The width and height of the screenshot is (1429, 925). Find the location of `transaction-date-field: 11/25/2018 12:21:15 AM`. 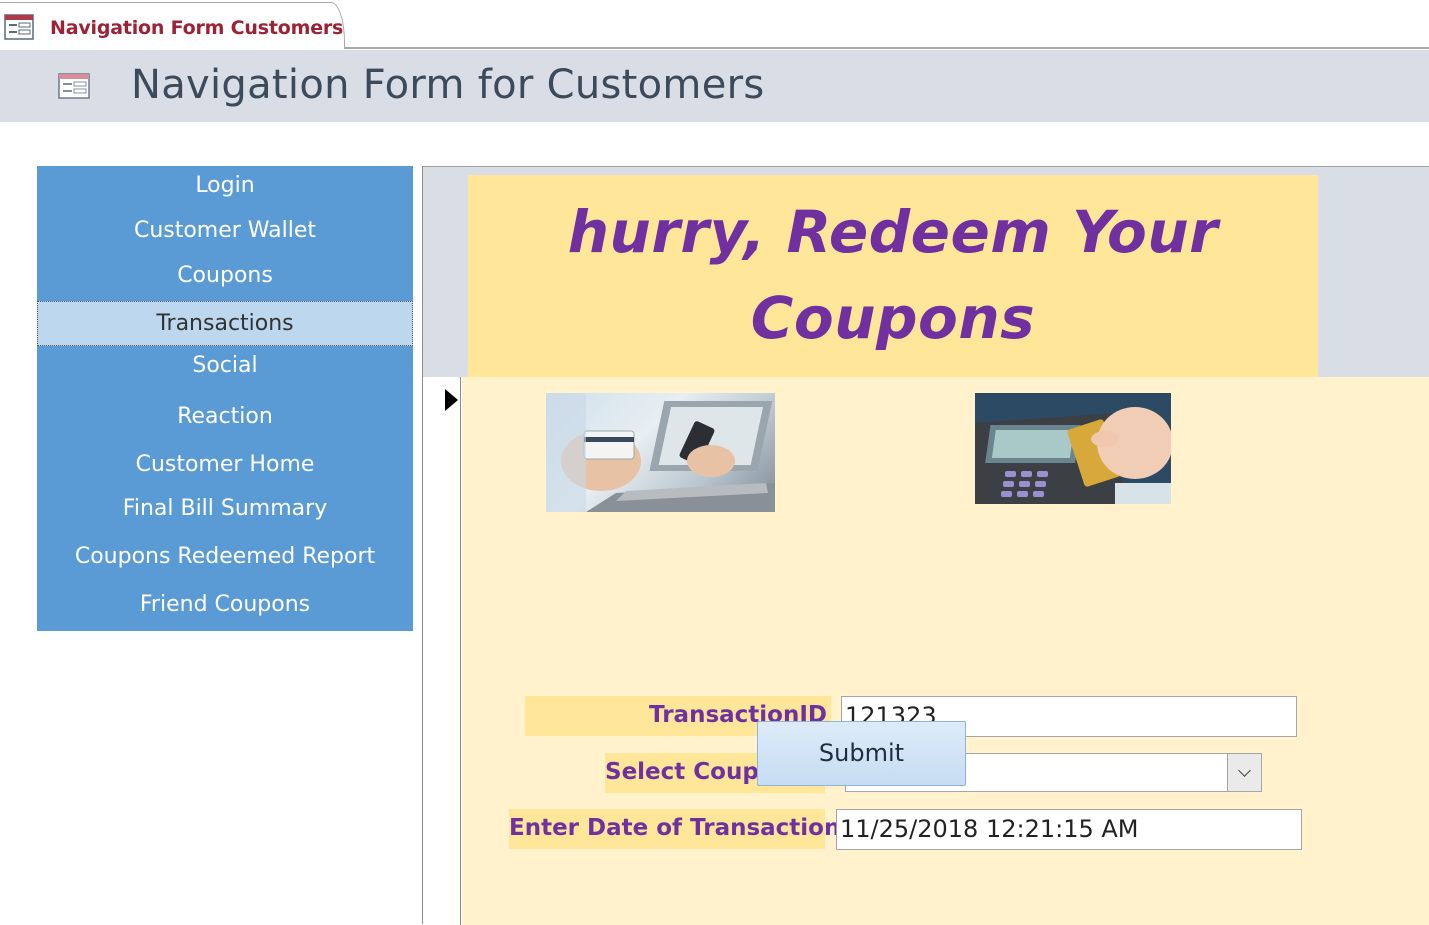

transaction-date-field: 11/25/2018 12:21:15 AM is located at coordinates (1069, 829).